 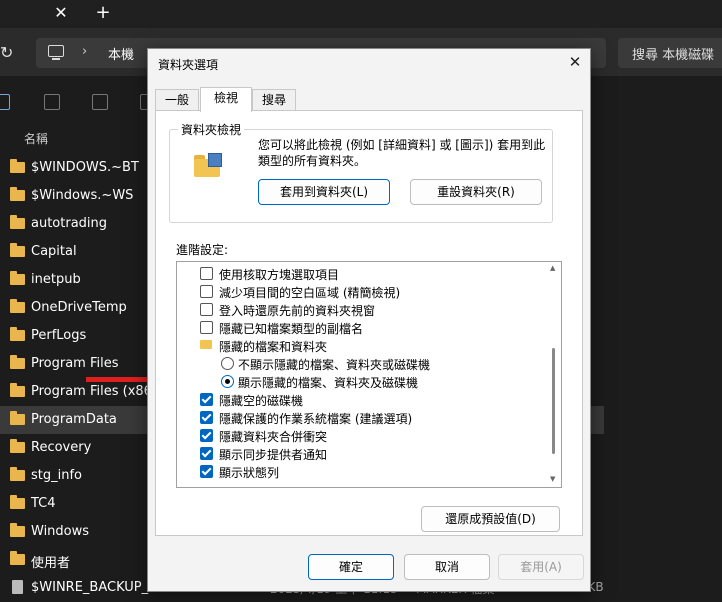 What do you see at coordinates (575, 62) in the screenshot?
I see `close-icon: ✕` at bounding box center [575, 62].